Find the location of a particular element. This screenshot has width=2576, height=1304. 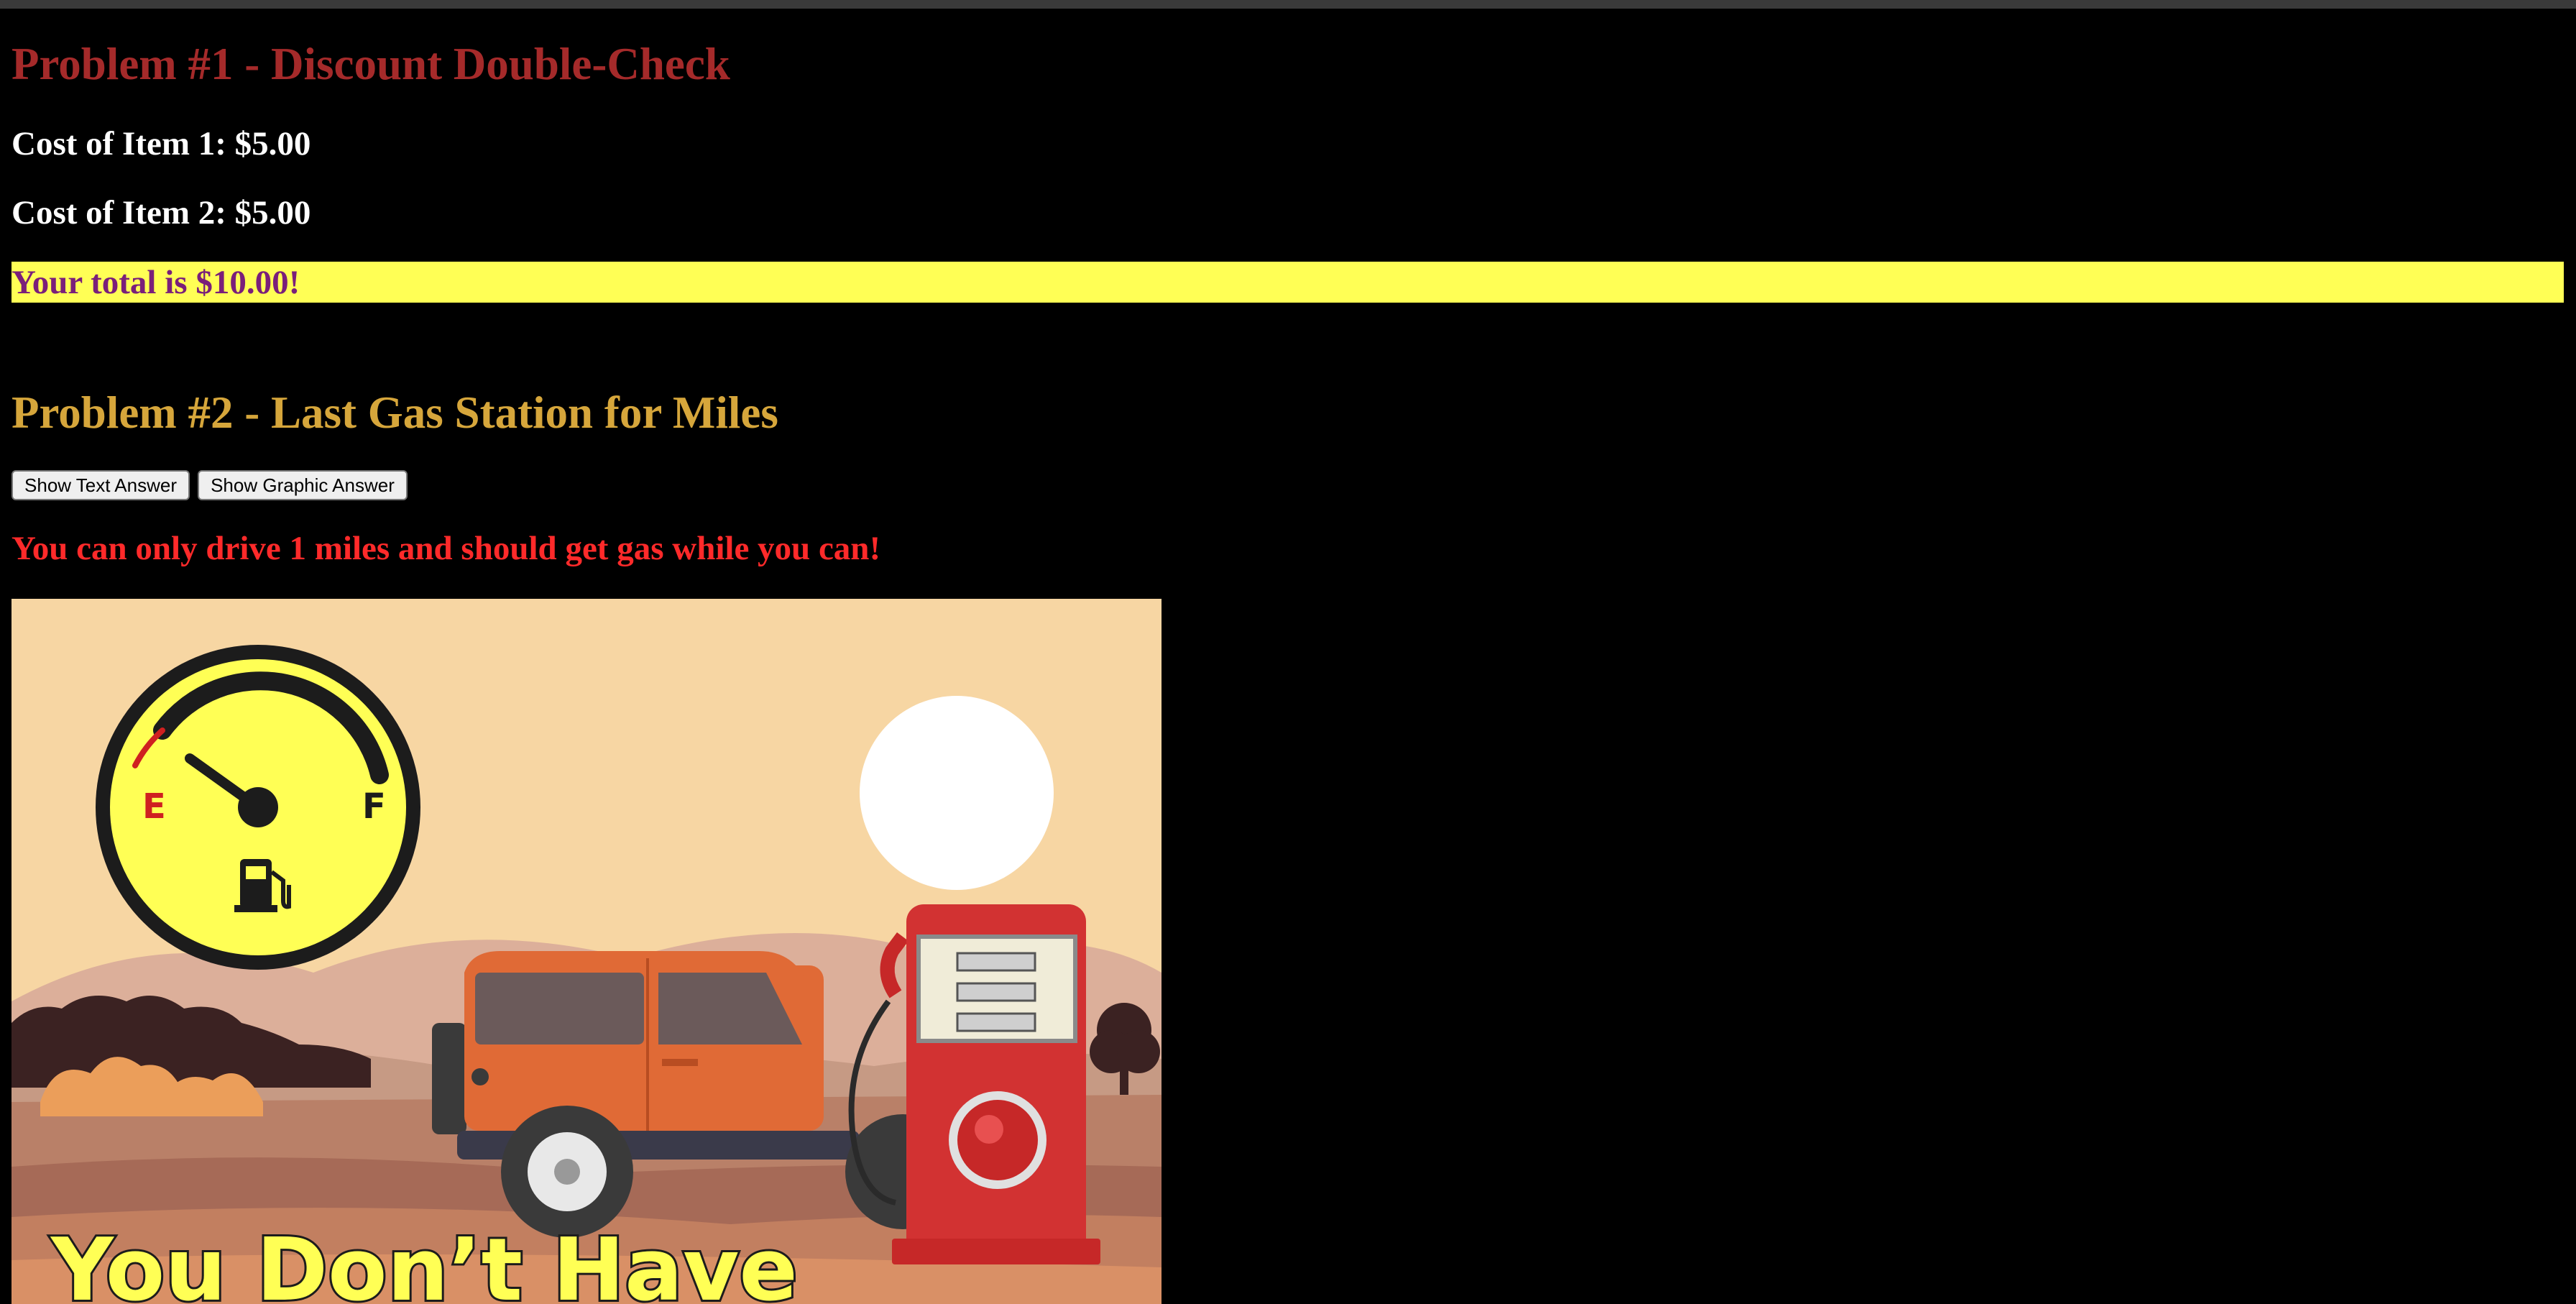

total-highlight-bar: Your total is $10.00! is located at coordinates (1288, 282).